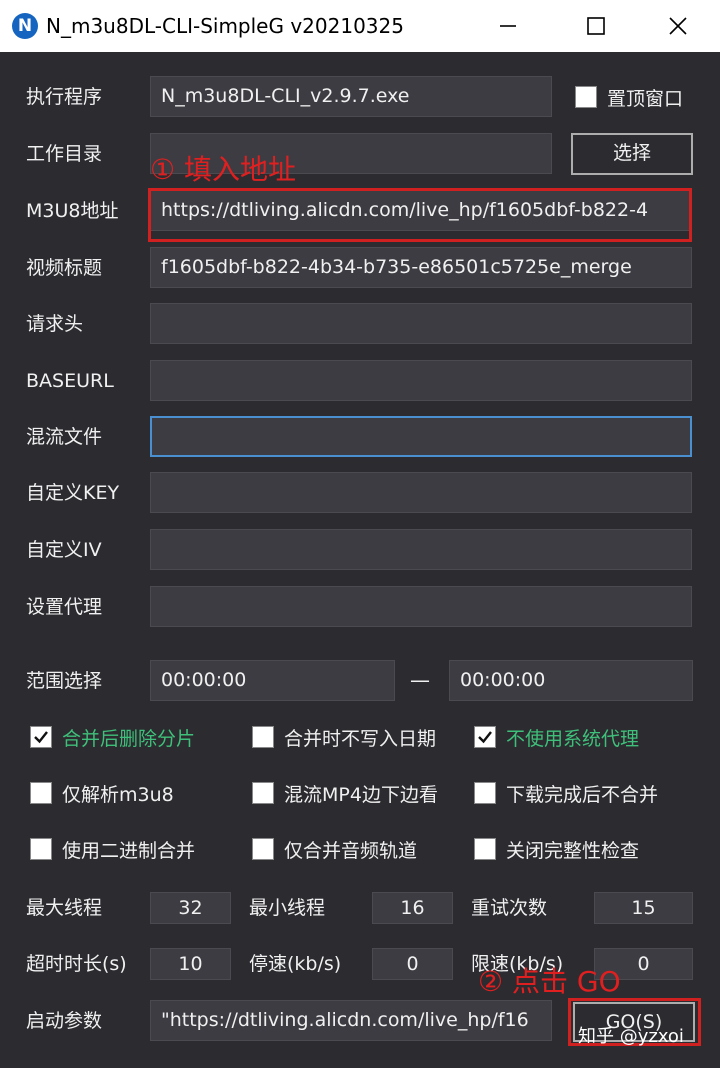  What do you see at coordinates (421, 492) in the screenshot?
I see `custom-key-input` at bounding box center [421, 492].